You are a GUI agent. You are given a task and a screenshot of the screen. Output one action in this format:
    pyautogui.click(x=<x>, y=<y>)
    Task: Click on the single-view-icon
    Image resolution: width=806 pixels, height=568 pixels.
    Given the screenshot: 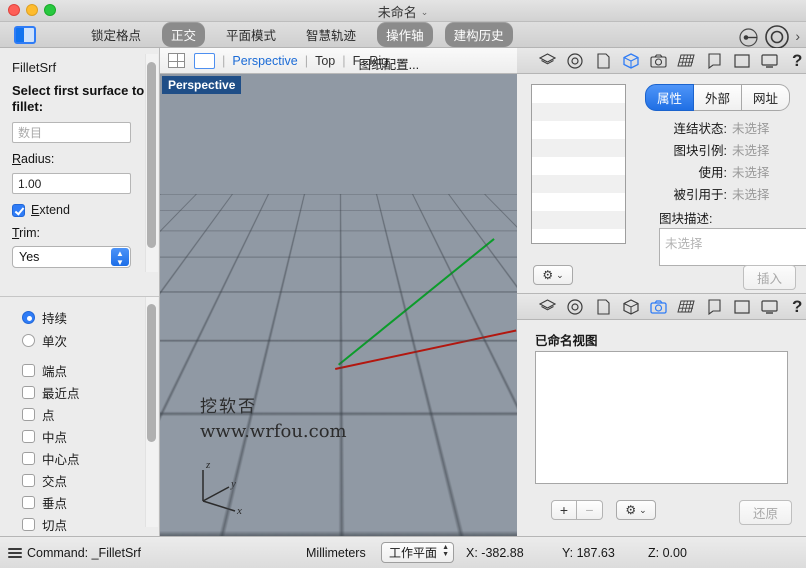 What is the action you would take?
    pyautogui.click(x=204, y=60)
    